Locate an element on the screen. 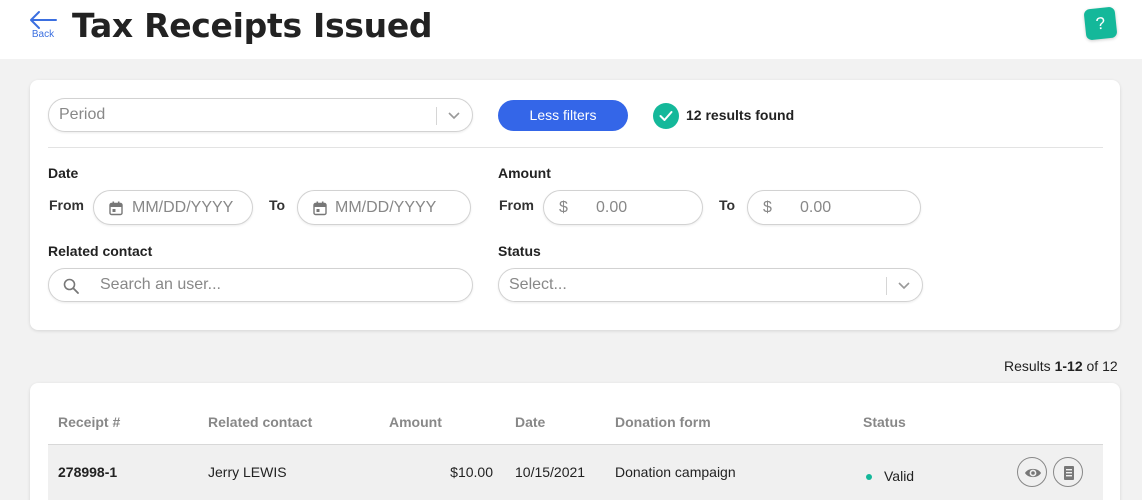 This screenshot has height=500, width=1142. period-select: Period is located at coordinates (260, 115).